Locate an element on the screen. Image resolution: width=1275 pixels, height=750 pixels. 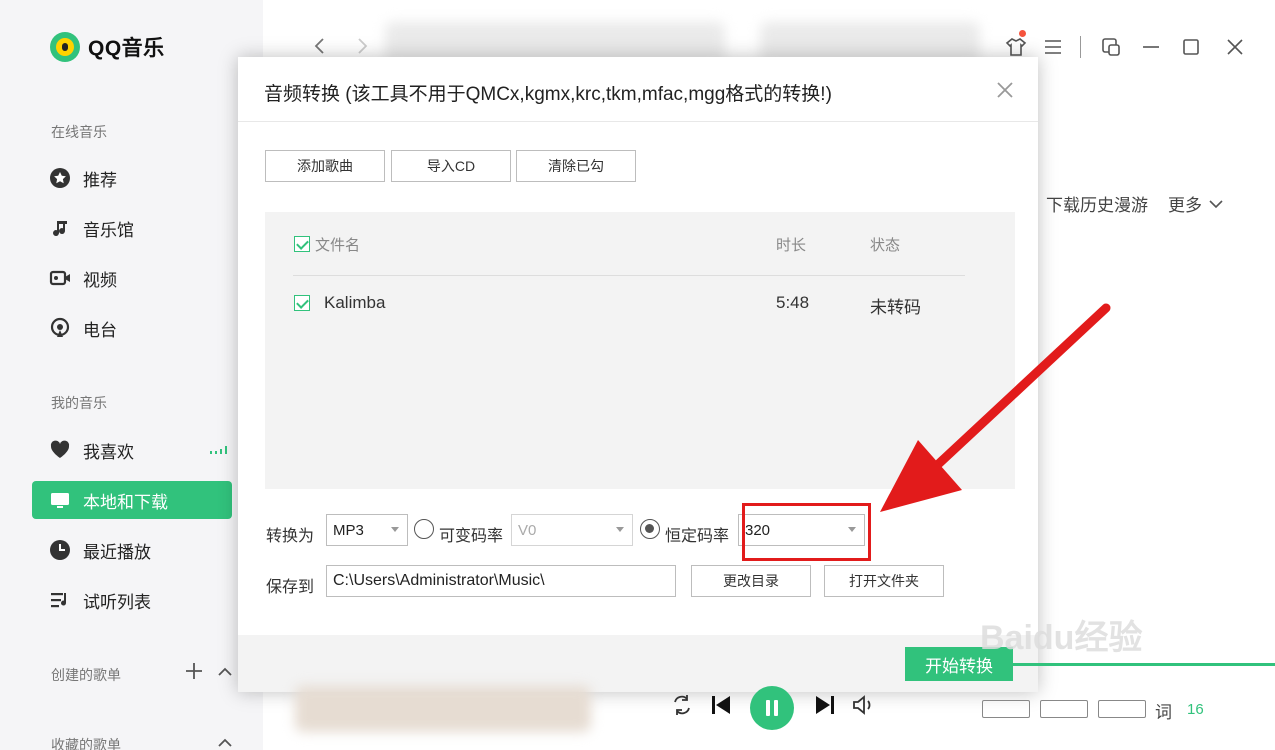
sound-effect-badge is located at coordinates (1064, 709).